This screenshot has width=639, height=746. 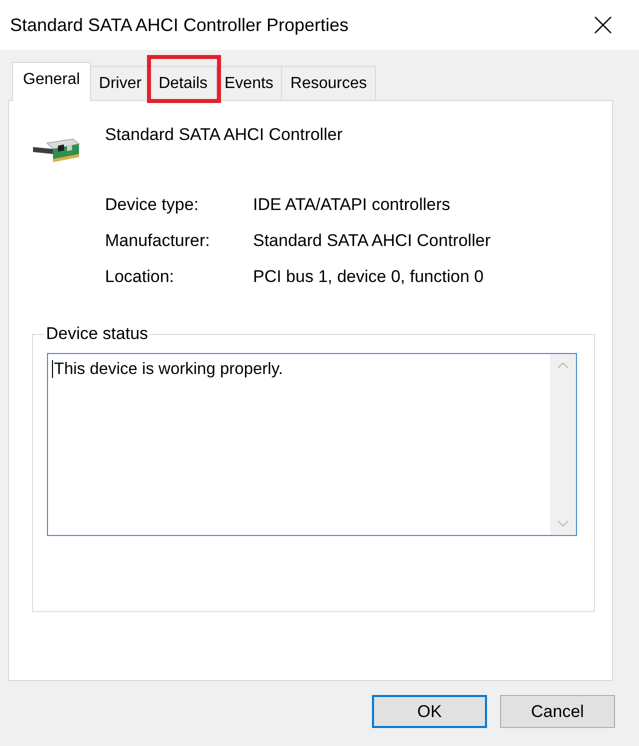 I want to click on property-label: Manufacturer:, so click(x=157, y=241).